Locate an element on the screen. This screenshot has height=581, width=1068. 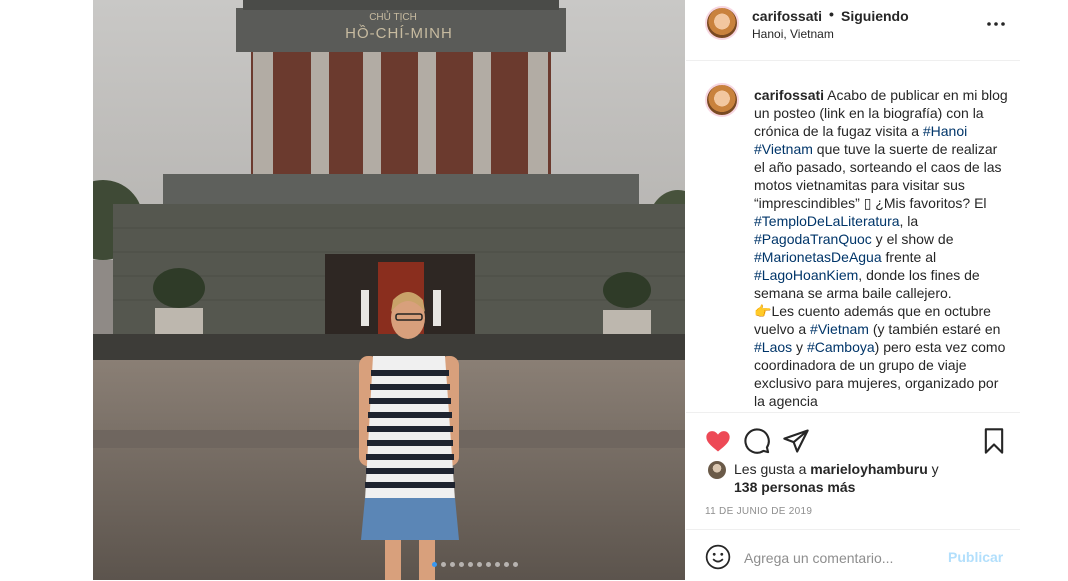
follow-status-button: Siguiendo is located at coordinates (875, 16).